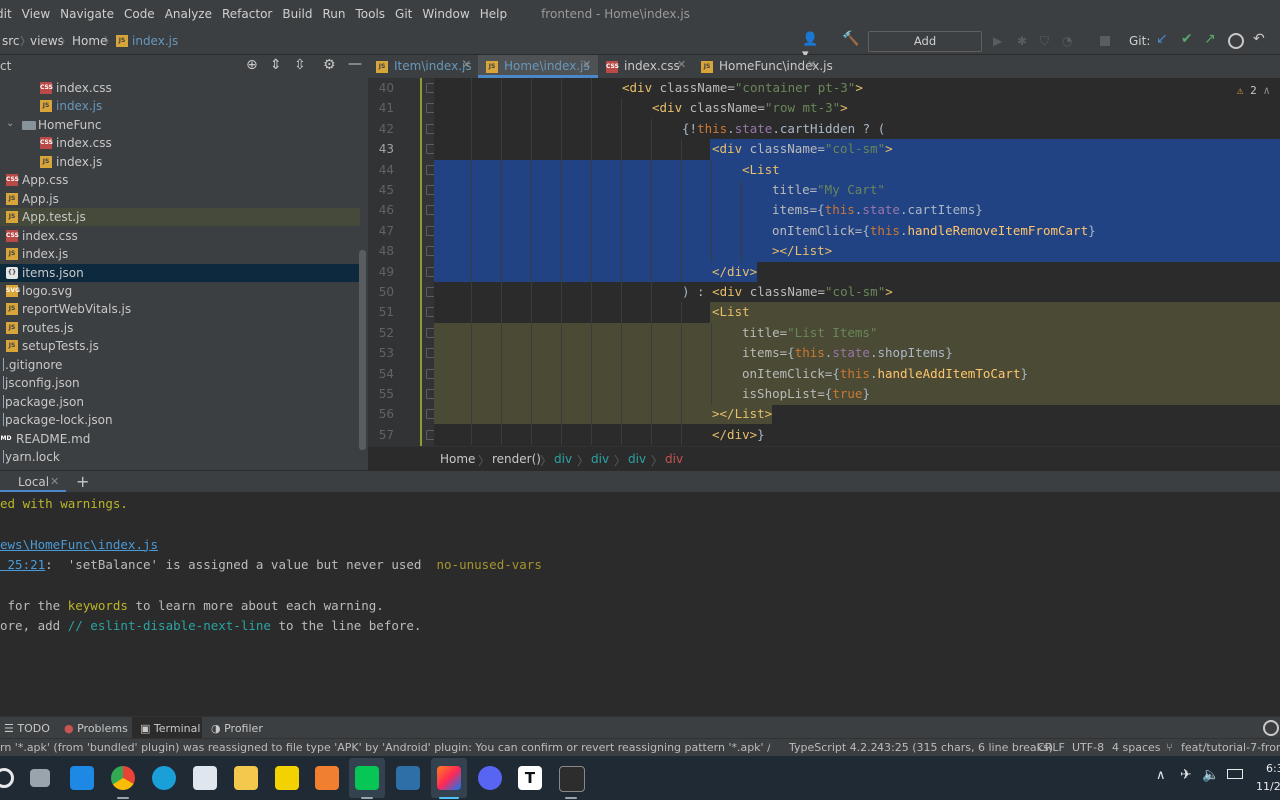  Describe the element at coordinates (1000, 41) in the screenshot. I see `run-icon: ▶` at that location.